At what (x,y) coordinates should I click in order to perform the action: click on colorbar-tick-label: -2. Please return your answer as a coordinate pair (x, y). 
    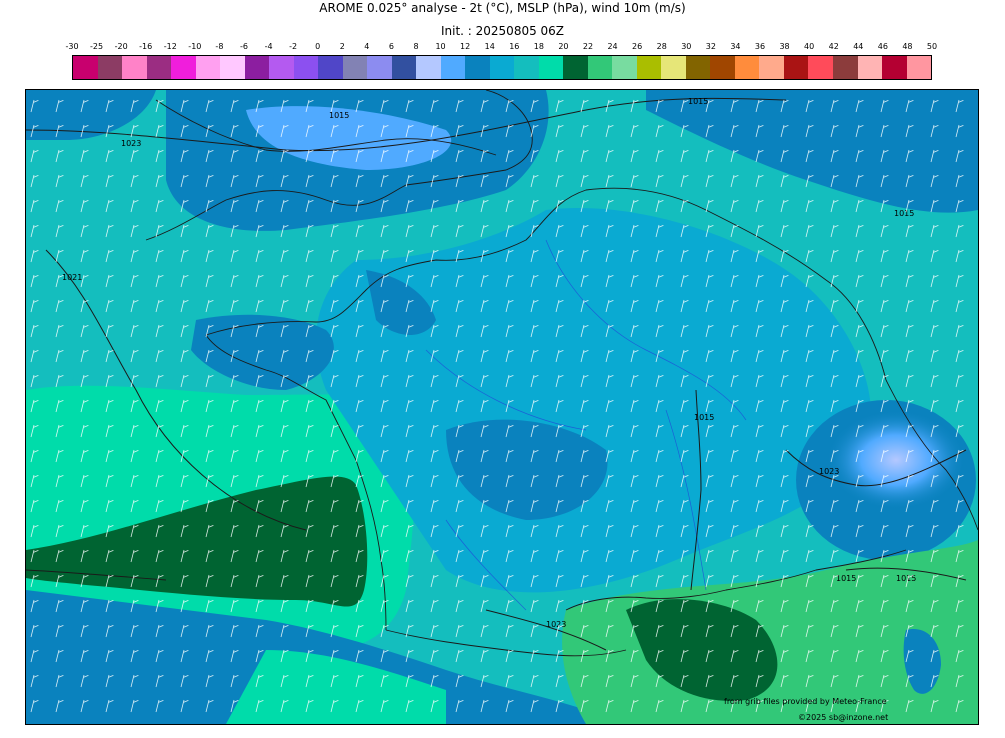
    Looking at the image, I should click on (293, 46).